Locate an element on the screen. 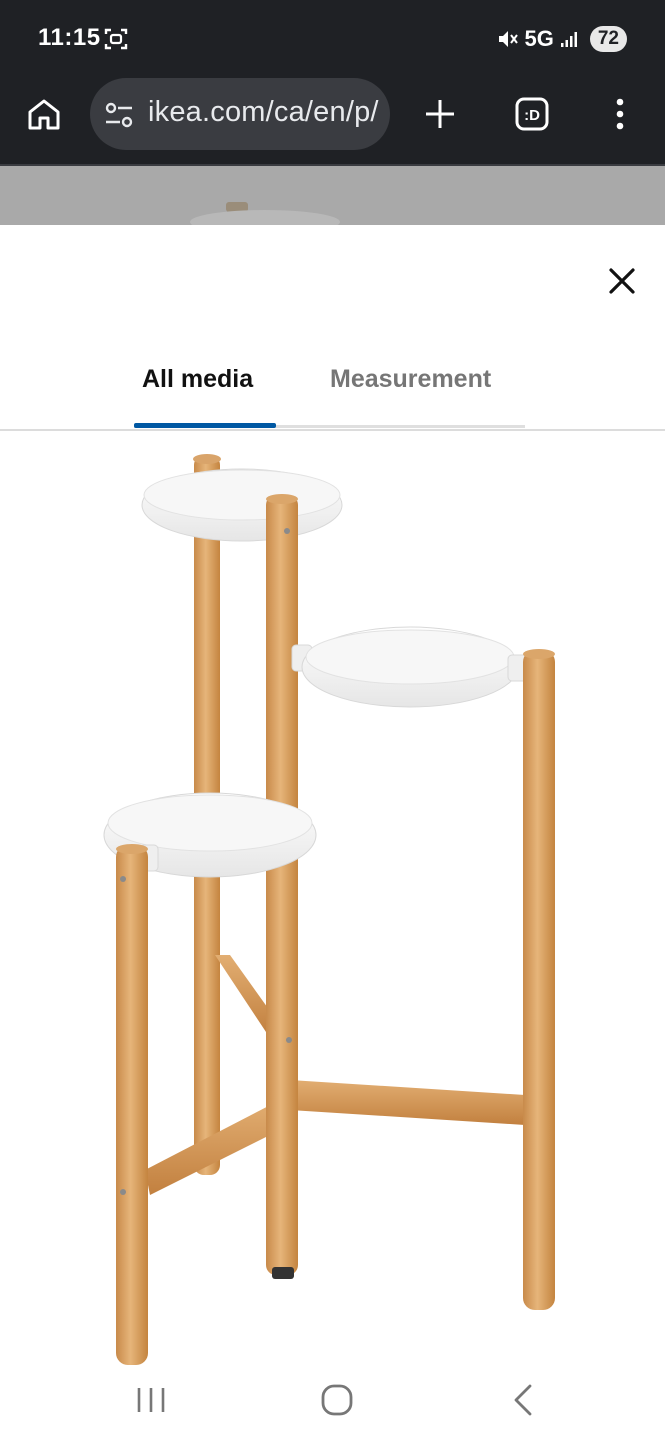 The image size is (665, 1440). system-navigation-bar is located at coordinates (332, 1402).